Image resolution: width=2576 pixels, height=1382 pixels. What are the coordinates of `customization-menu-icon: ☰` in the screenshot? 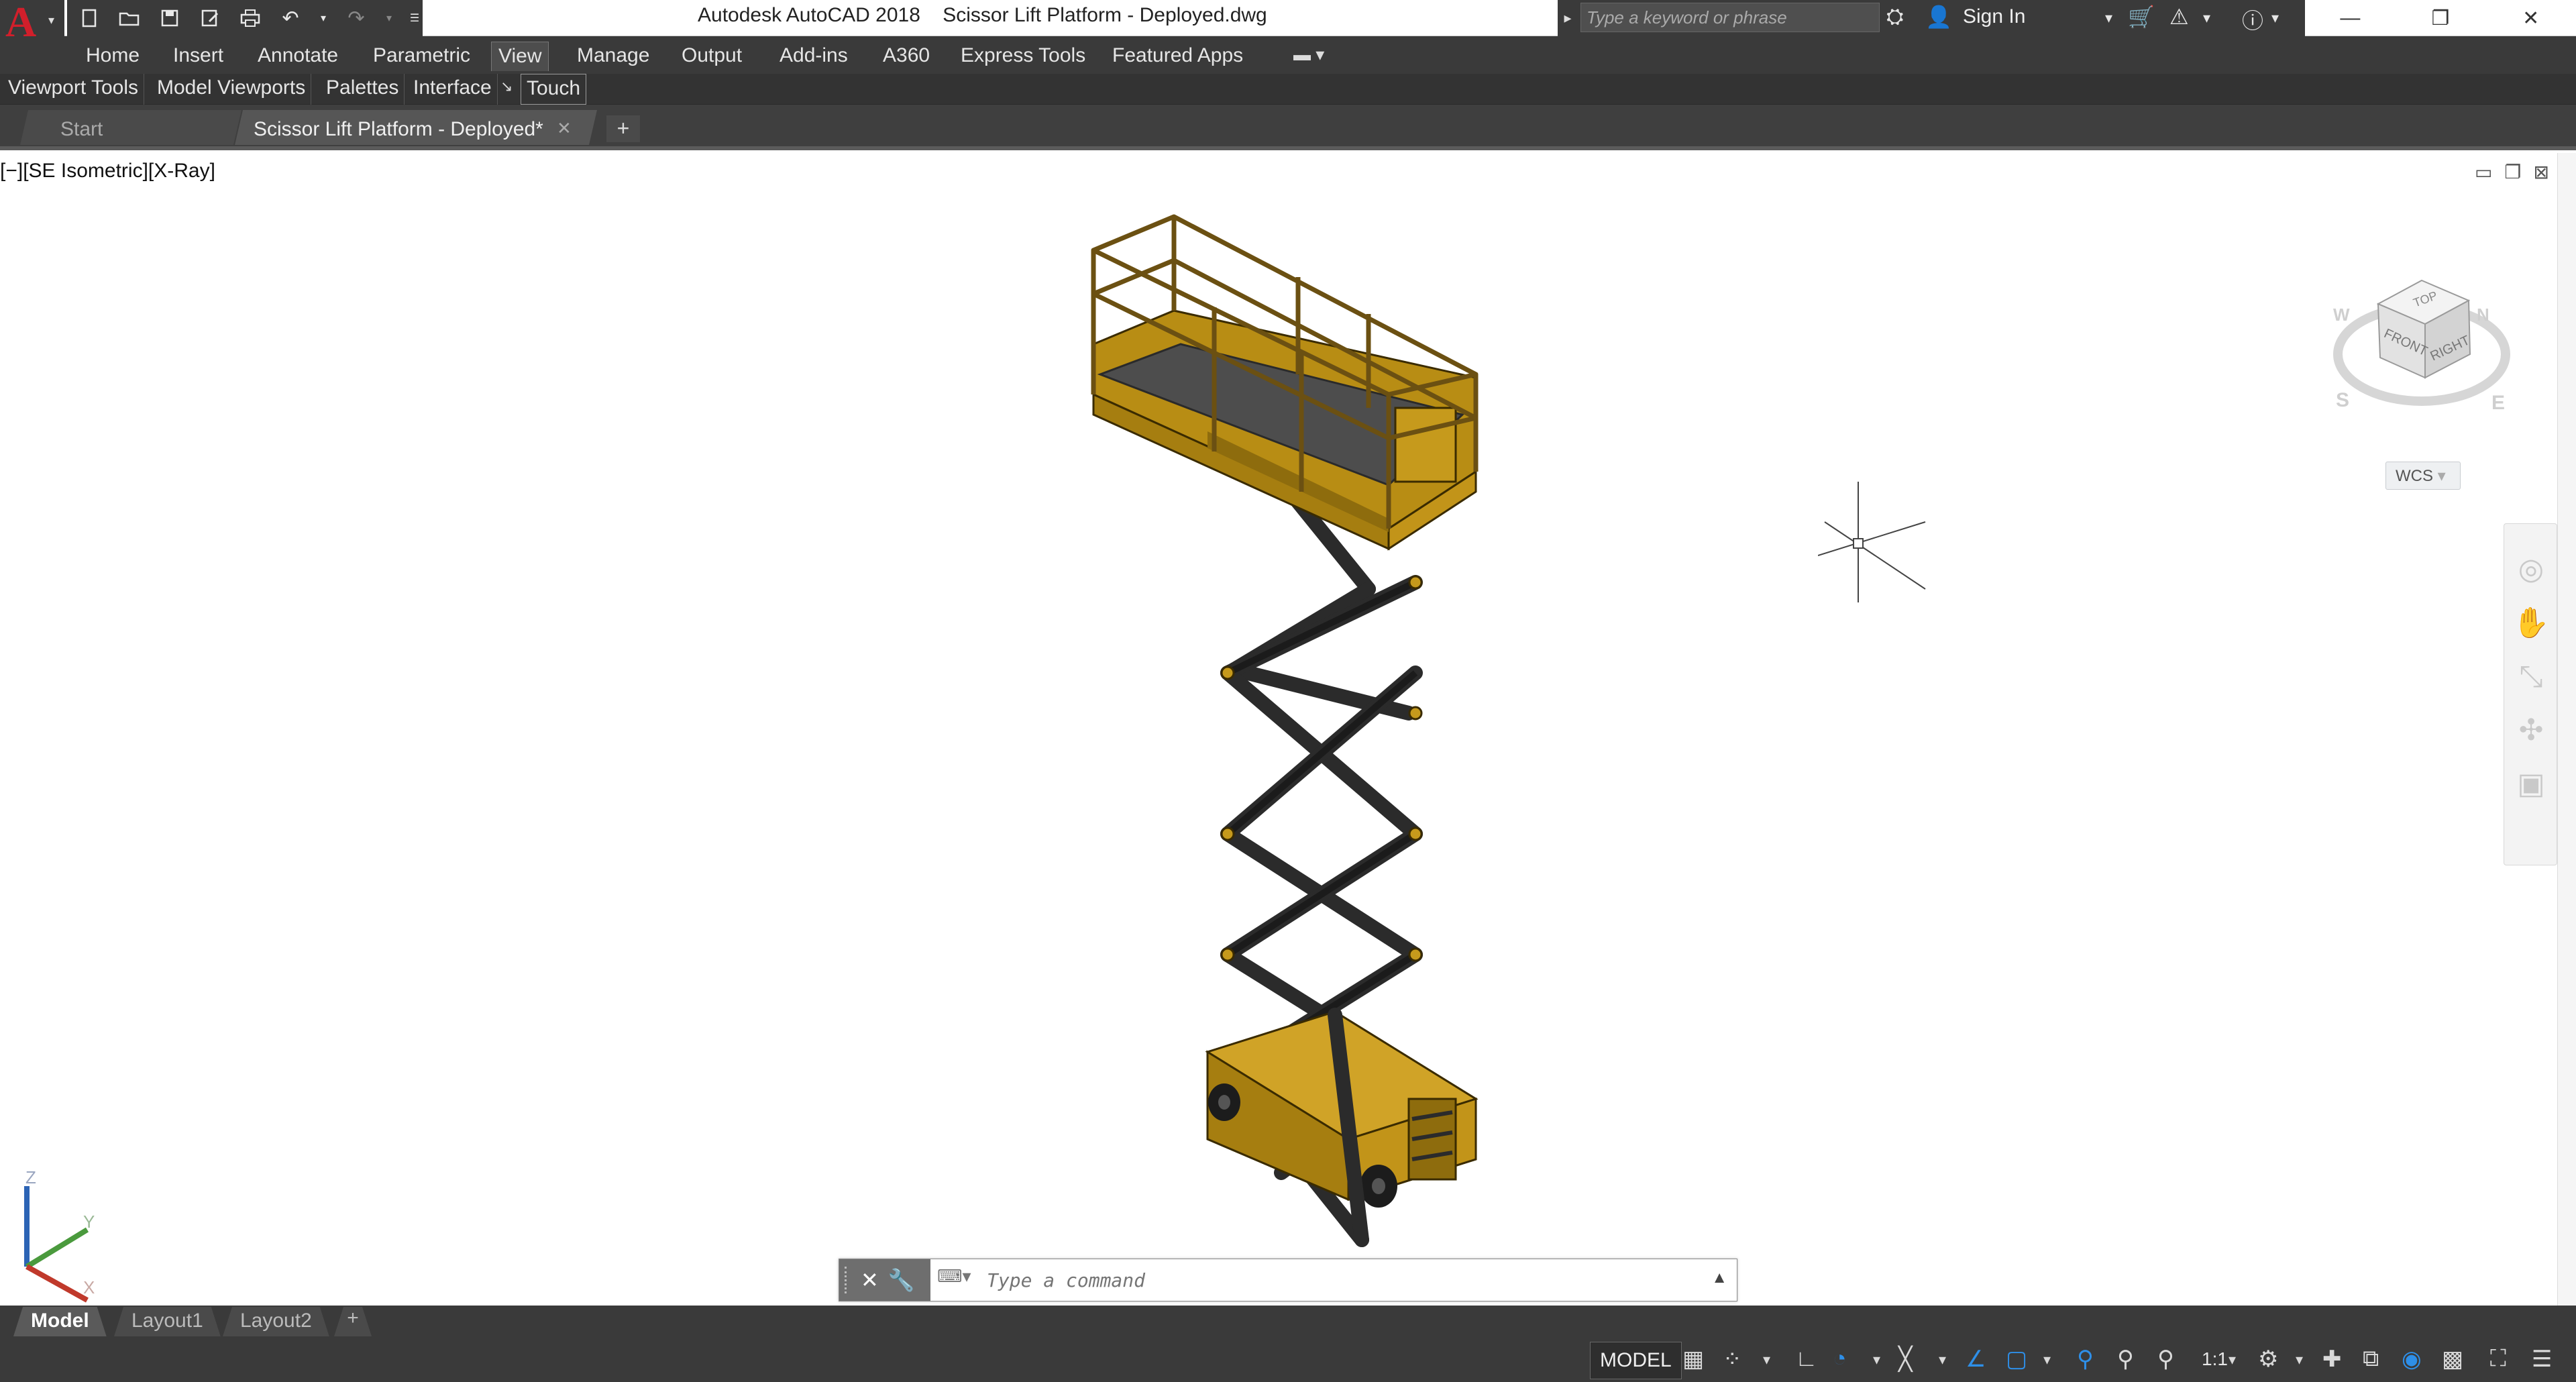 It's located at (2542, 1359).